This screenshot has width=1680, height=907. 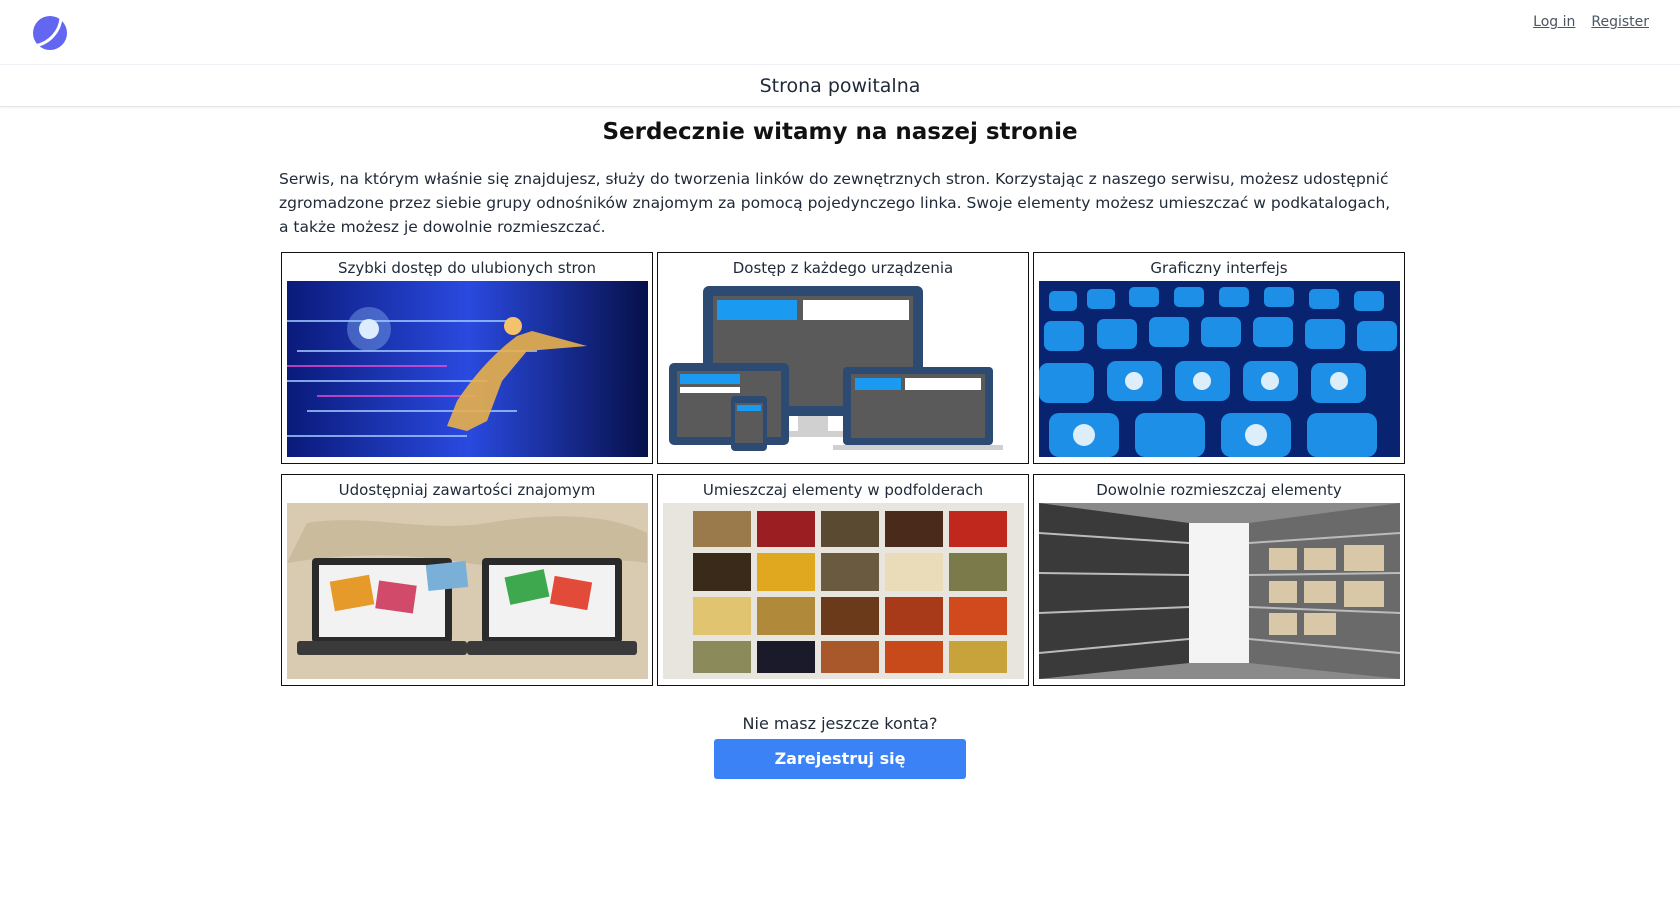 What do you see at coordinates (840, 723) in the screenshot?
I see `no-account-text: Nie masz jeszcze konta?` at bounding box center [840, 723].